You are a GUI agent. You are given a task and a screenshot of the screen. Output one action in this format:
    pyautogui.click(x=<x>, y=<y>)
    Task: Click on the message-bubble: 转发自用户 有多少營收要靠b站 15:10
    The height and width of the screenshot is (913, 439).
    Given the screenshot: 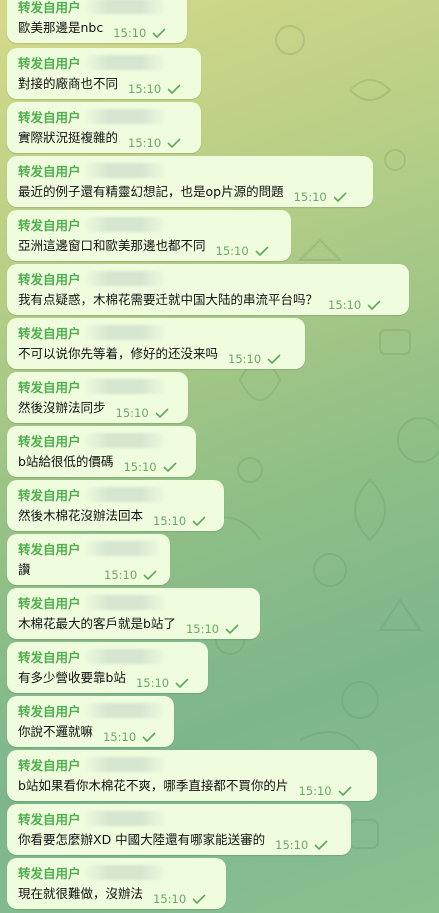 What is the action you would take?
    pyautogui.click(x=107, y=667)
    